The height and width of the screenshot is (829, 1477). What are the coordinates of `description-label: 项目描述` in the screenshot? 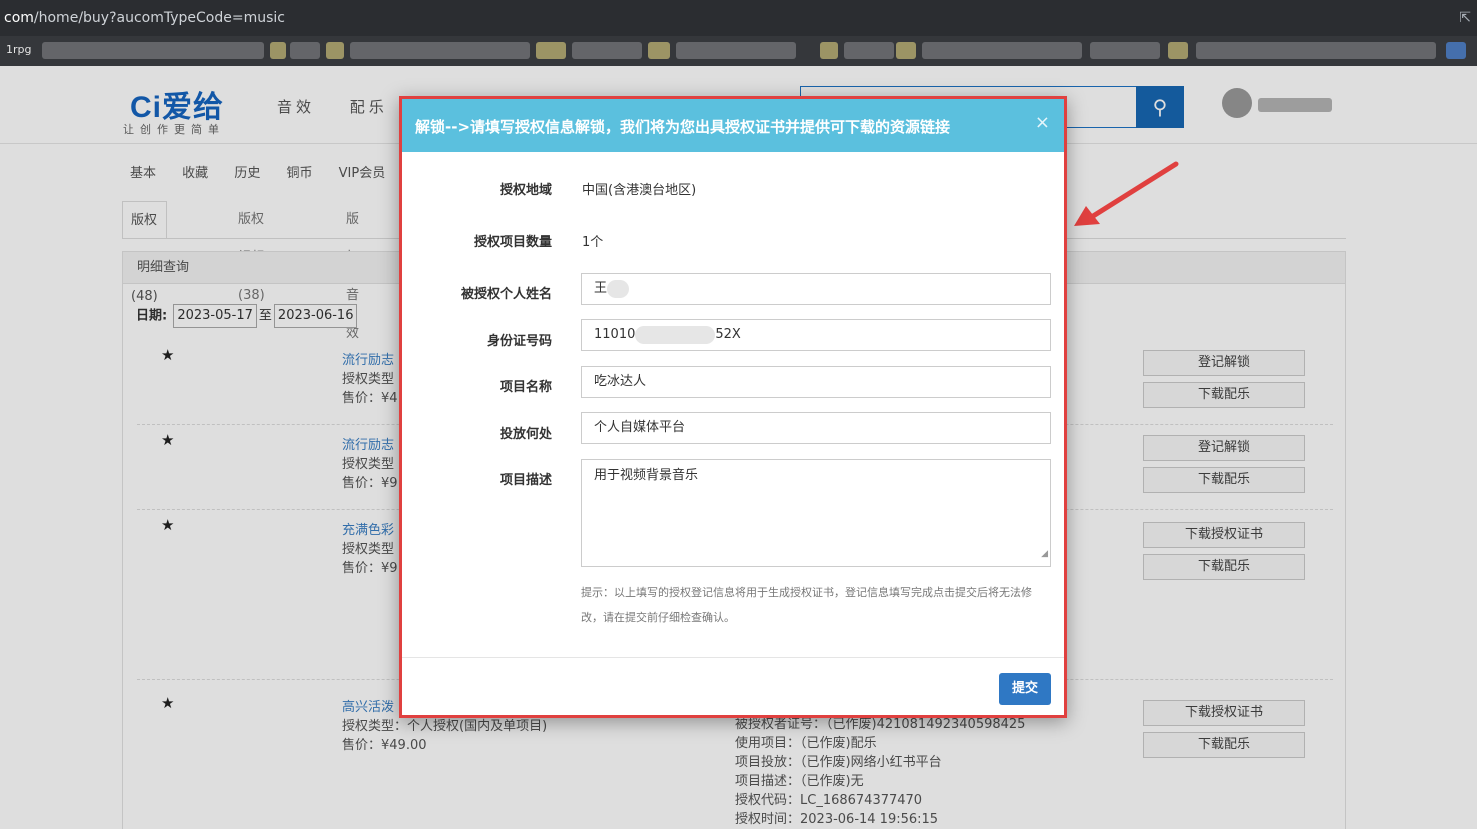 It's located at (525, 480).